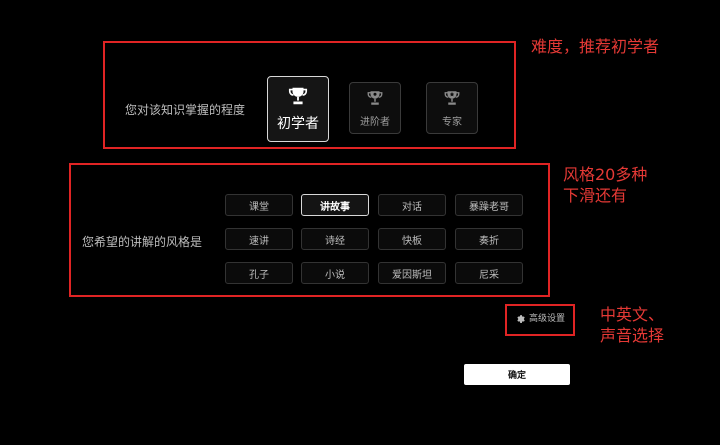 Image resolution: width=720 pixels, height=445 pixels. I want to click on style-option-dialogue: 对话, so click(412, 205).